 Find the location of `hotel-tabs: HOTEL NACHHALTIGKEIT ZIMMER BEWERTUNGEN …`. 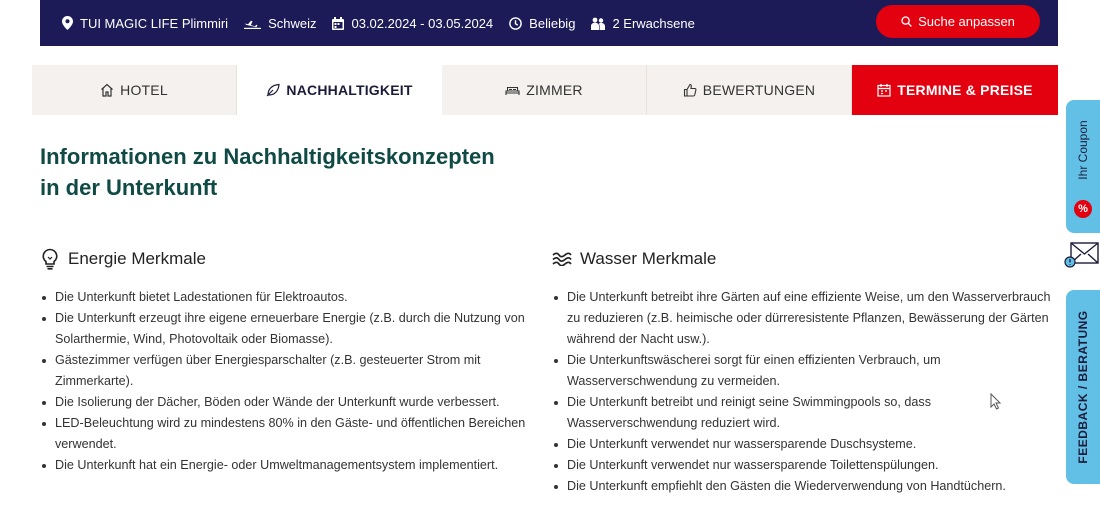

hotel-tabs: HOTEL NACHHALTIGKEIT ZIMMER BEWERTUNGEN … is located at coordinates (545, 90).